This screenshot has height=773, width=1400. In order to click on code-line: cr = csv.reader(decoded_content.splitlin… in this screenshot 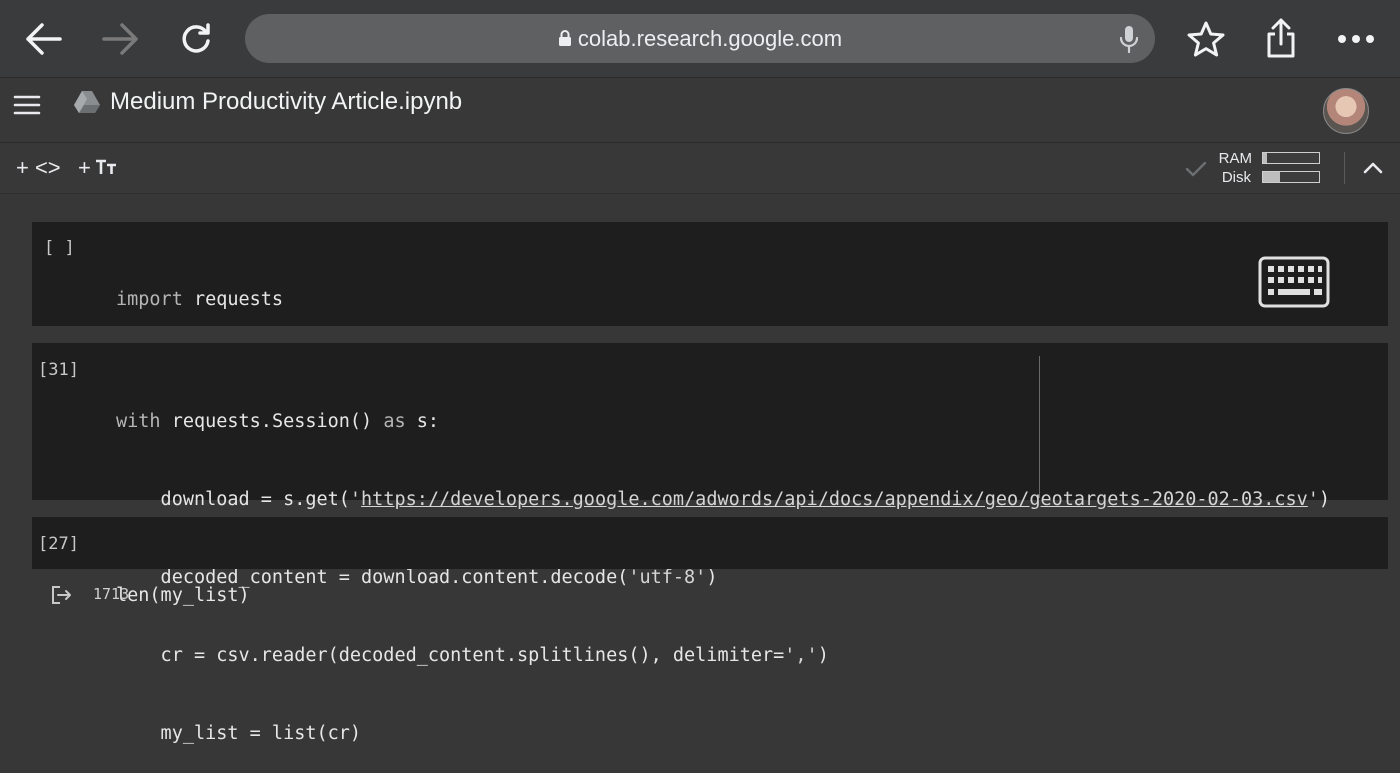, I will do `click(472, 655)`.